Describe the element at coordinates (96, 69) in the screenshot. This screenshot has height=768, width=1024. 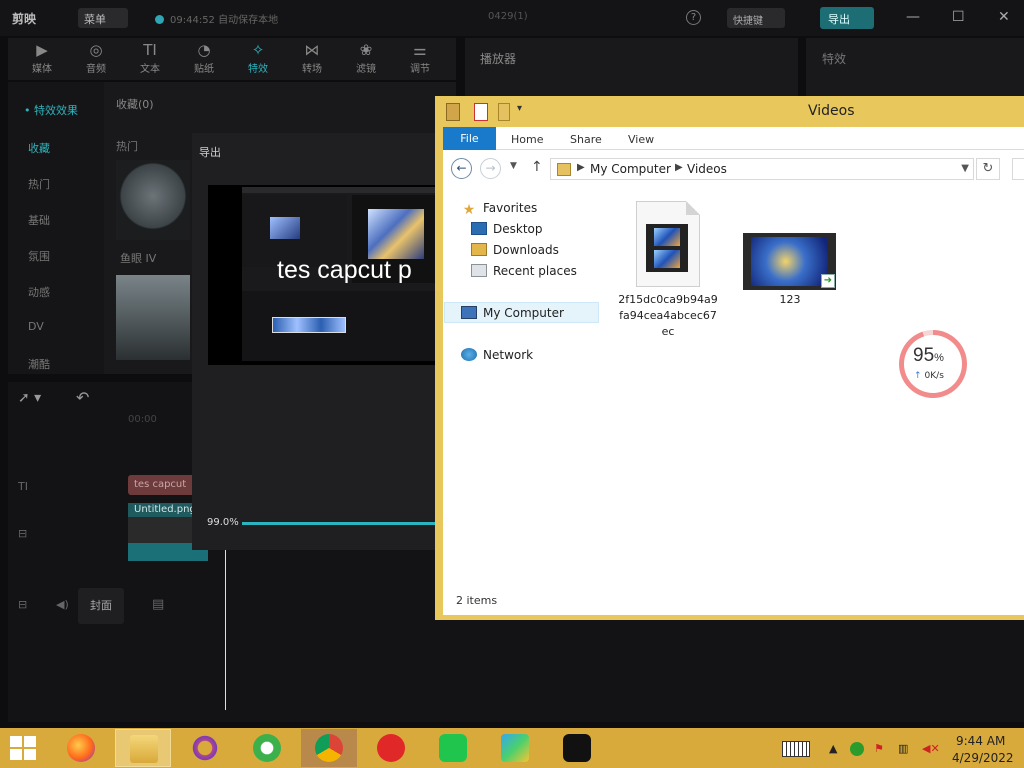
I see `tool-label: 音频` at that location.